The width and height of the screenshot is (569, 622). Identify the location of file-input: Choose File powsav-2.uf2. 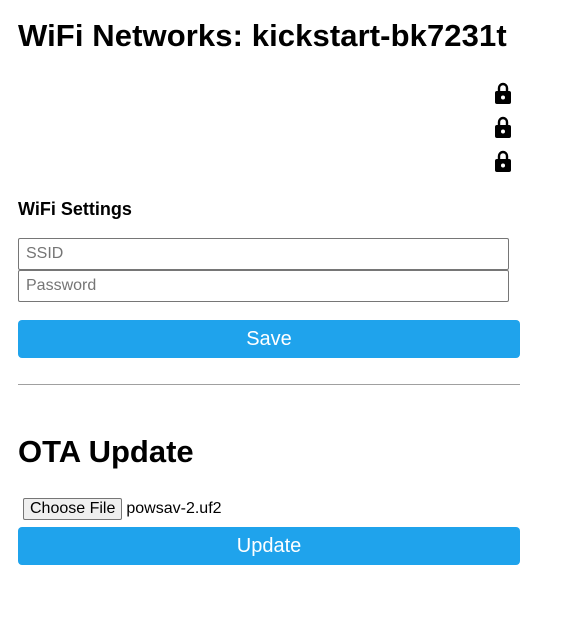
(122, 509).